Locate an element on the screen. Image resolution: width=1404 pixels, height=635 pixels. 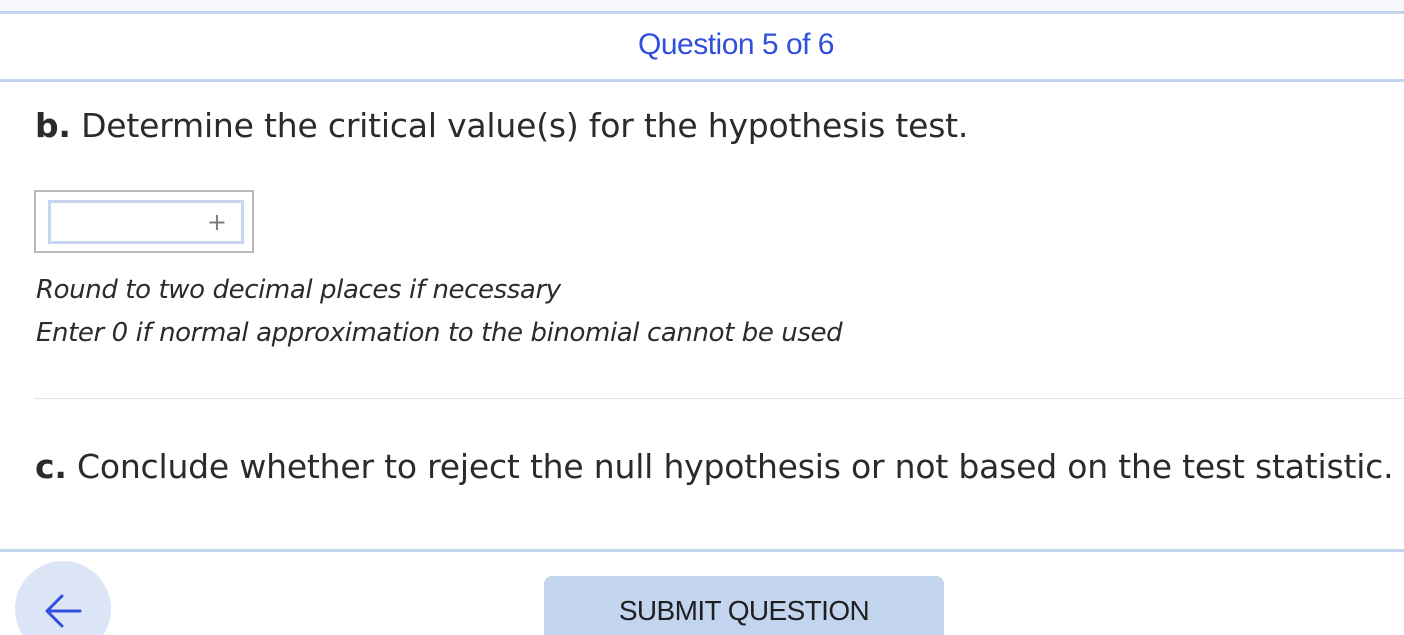
top-band is located at coordinates (702, 5).